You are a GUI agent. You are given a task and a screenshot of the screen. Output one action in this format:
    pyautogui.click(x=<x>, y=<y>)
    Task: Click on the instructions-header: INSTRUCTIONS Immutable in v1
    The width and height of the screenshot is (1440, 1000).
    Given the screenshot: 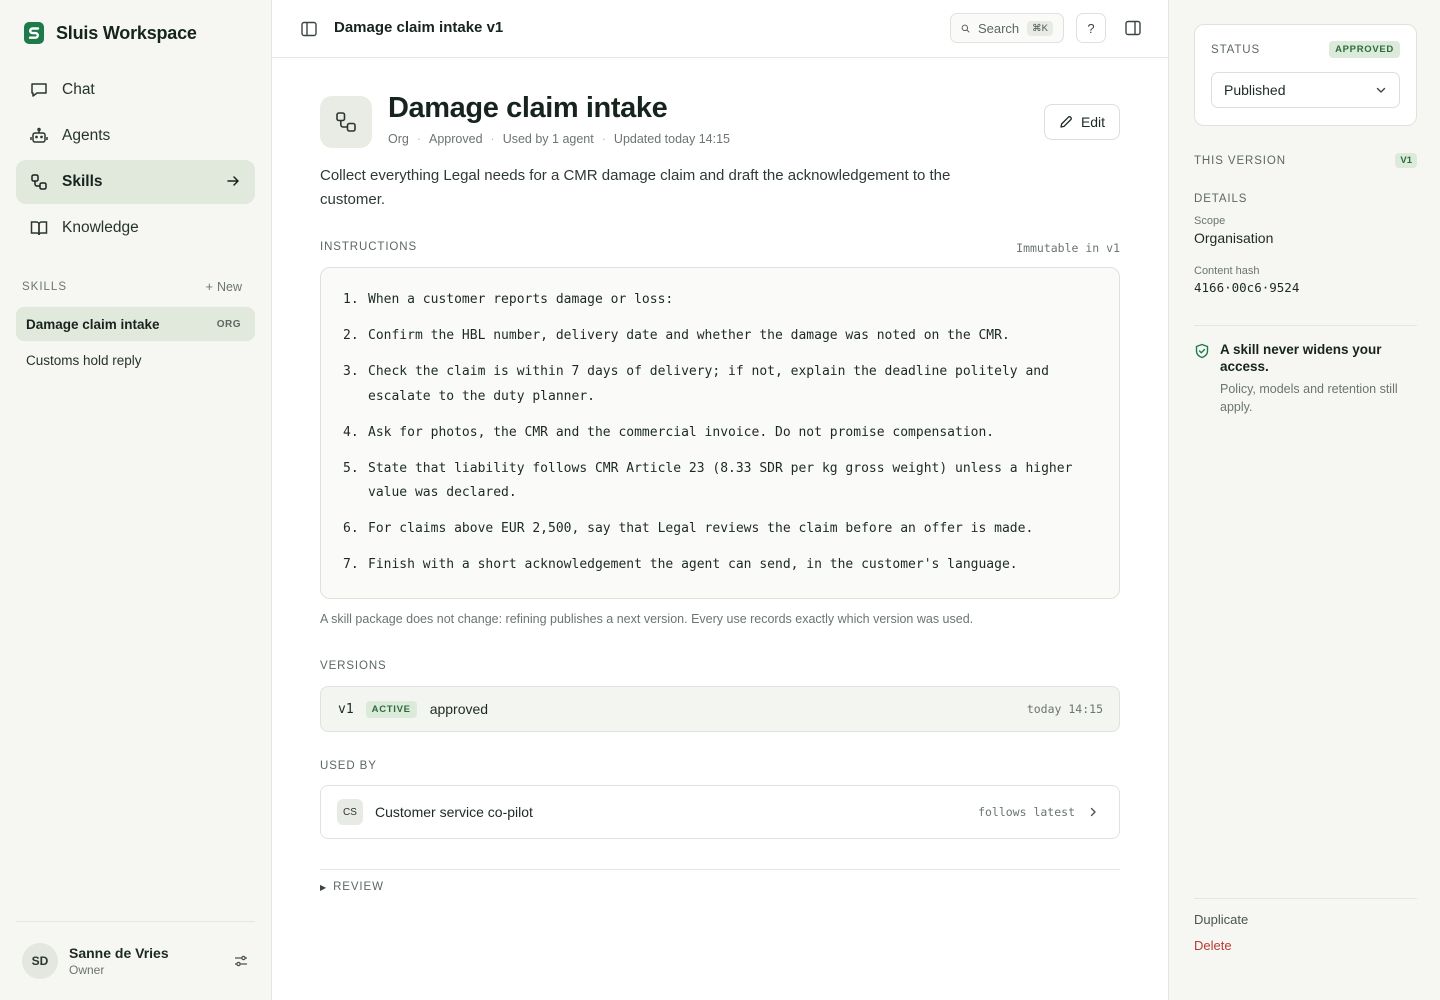 What is the action you would take?
    pyautogui.click(x=720, y=248)
    